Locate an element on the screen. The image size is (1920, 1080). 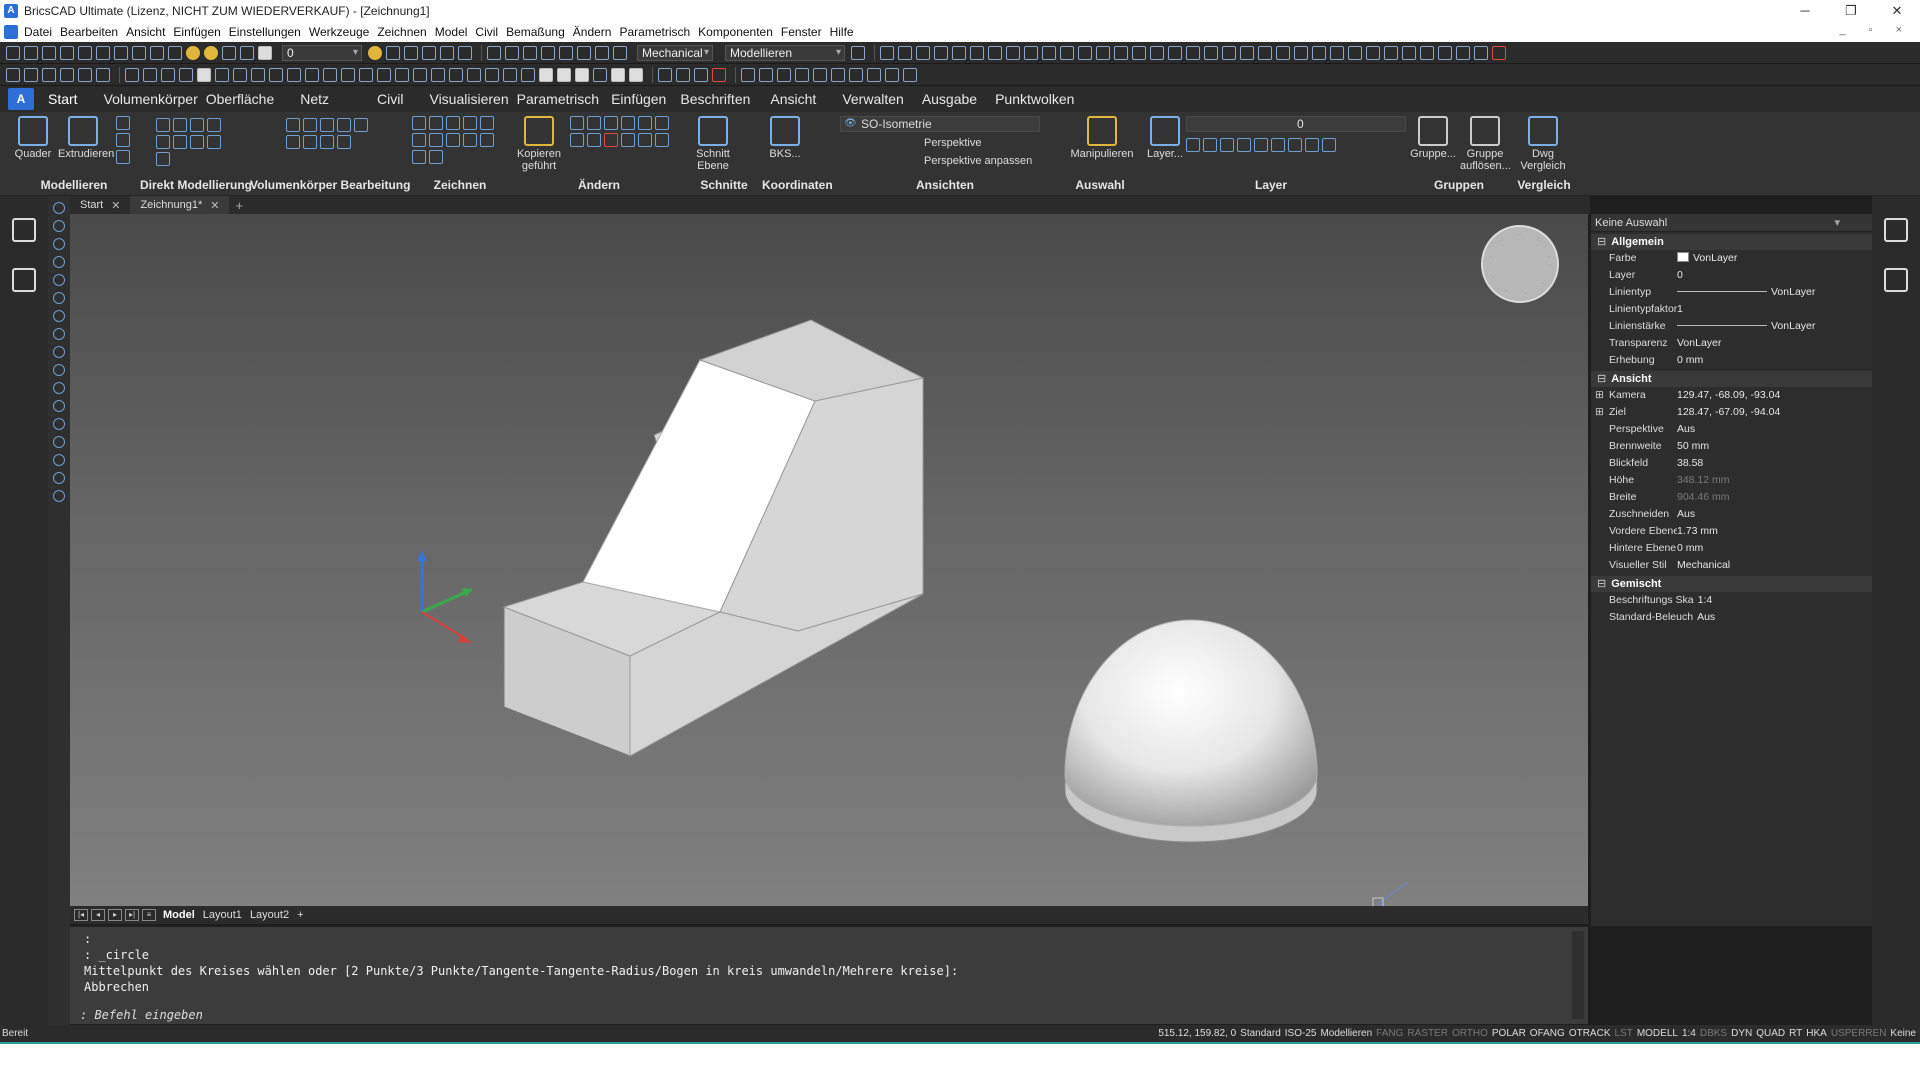
status-toggle-ortho: ORTHO is located at coordinates (1470, 1033).